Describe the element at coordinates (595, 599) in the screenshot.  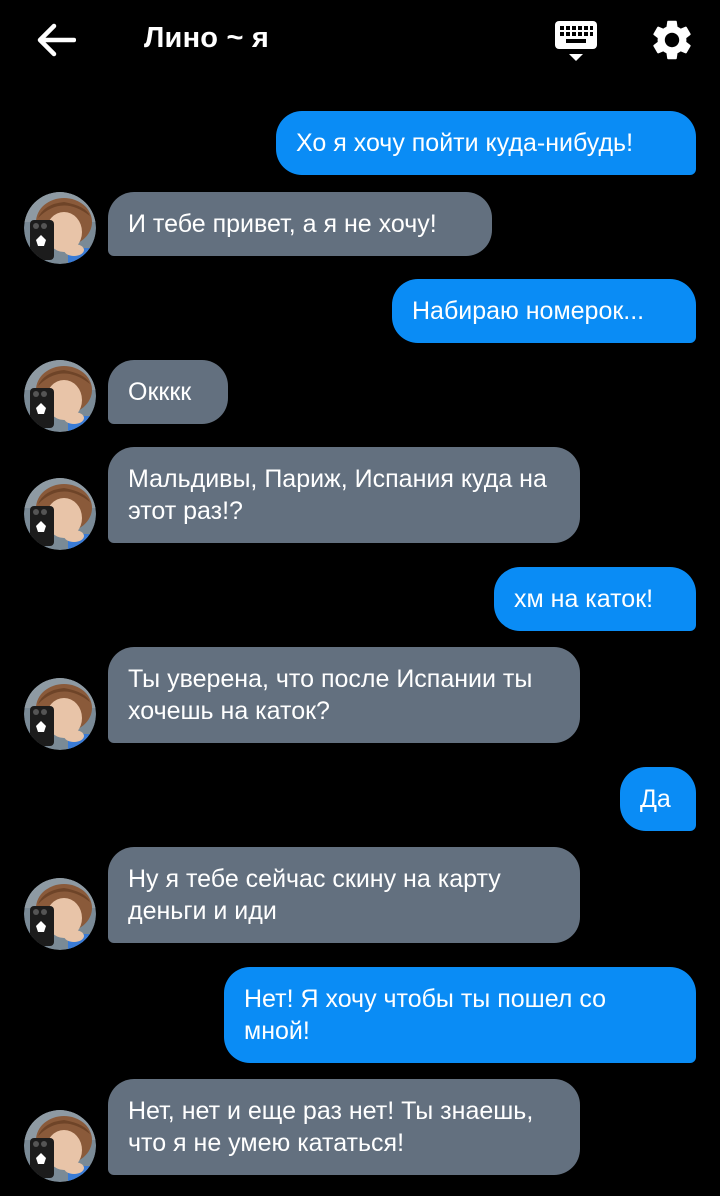
I see `outgoing-message: хм на каток!` at that location.